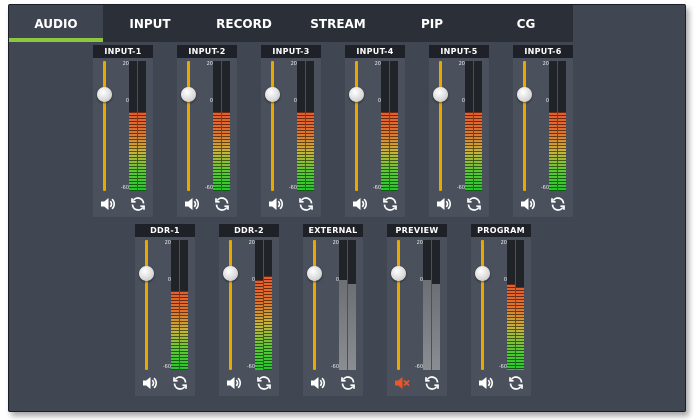  Describe the element at coordinates (56, 23) in the screenshot. I see `tab-audio: AUDIO` at that location.